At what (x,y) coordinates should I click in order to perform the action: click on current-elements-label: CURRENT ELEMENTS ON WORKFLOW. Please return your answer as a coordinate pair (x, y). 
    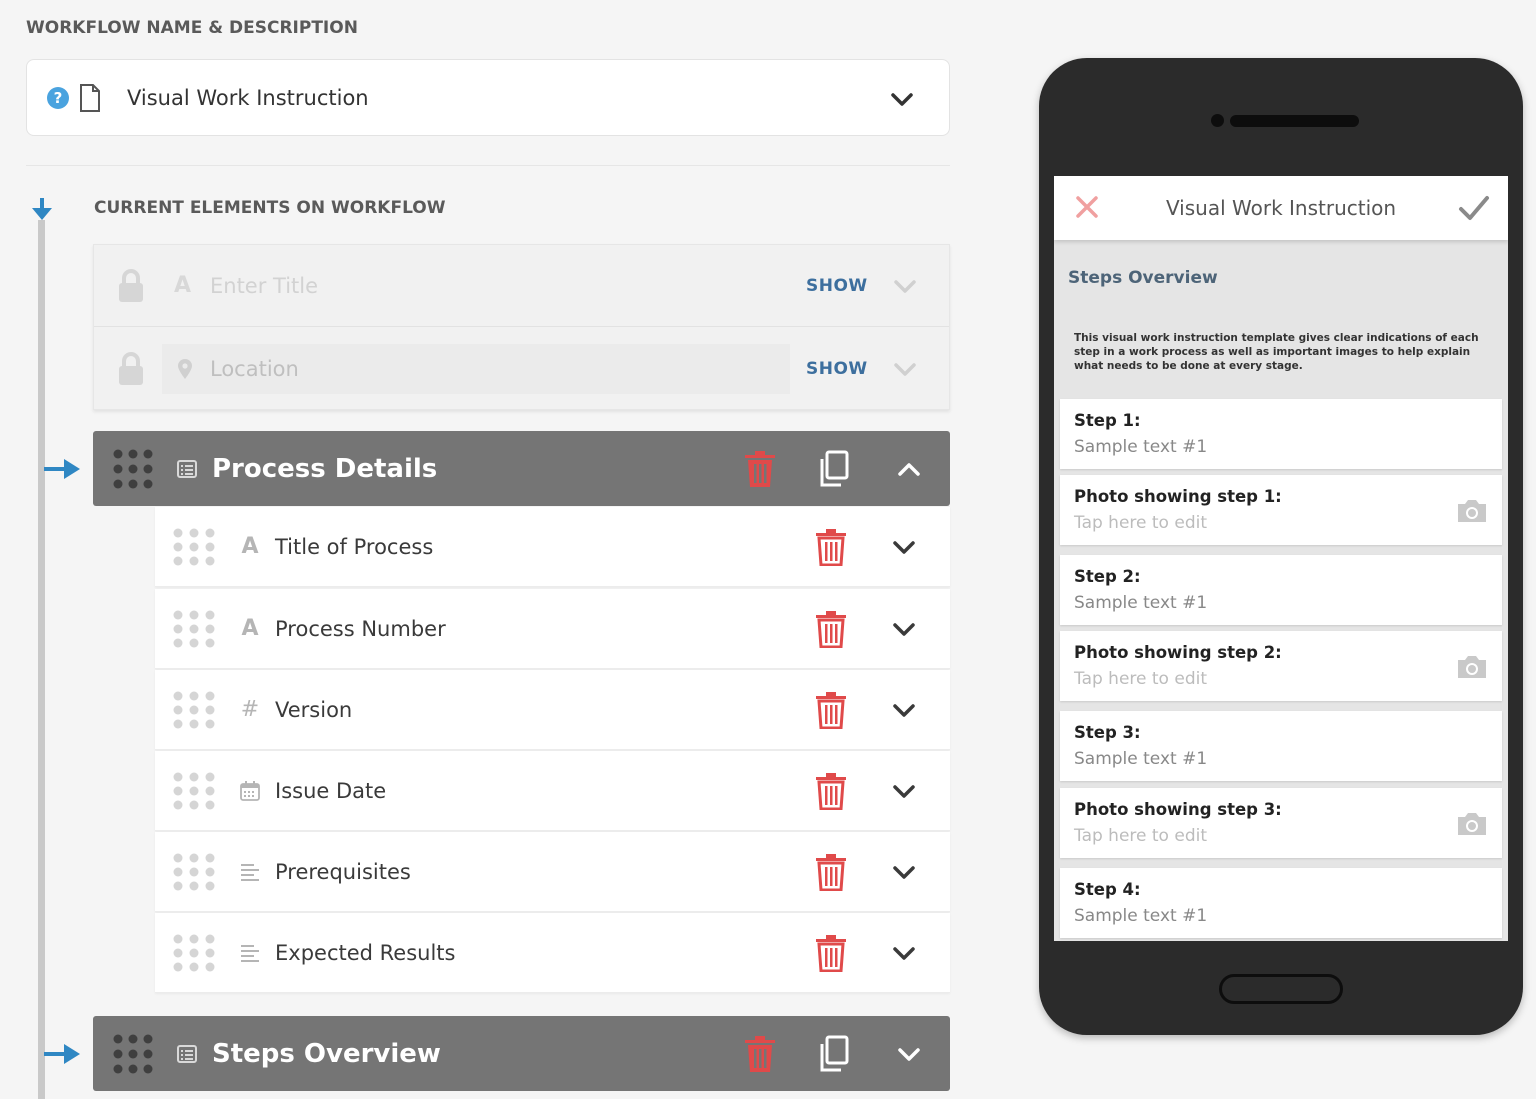
    Looking at the image, I should click on (270, 208).